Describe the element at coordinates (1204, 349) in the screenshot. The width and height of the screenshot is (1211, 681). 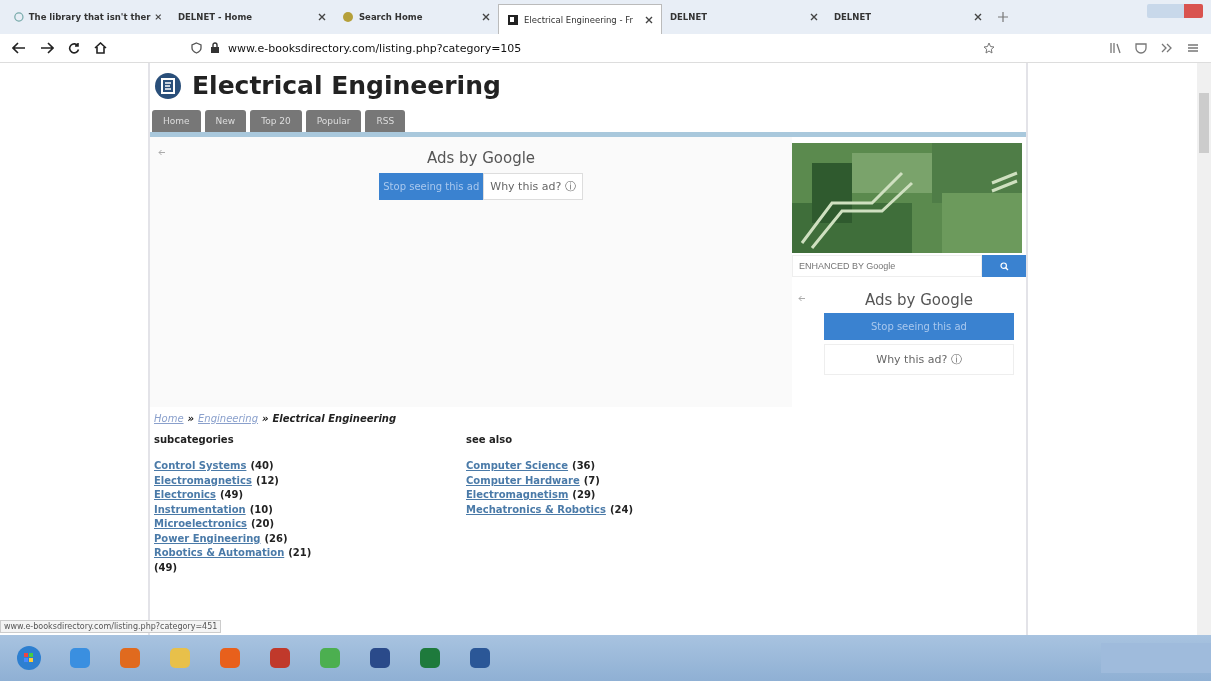
I see `scrollbar` at that location.